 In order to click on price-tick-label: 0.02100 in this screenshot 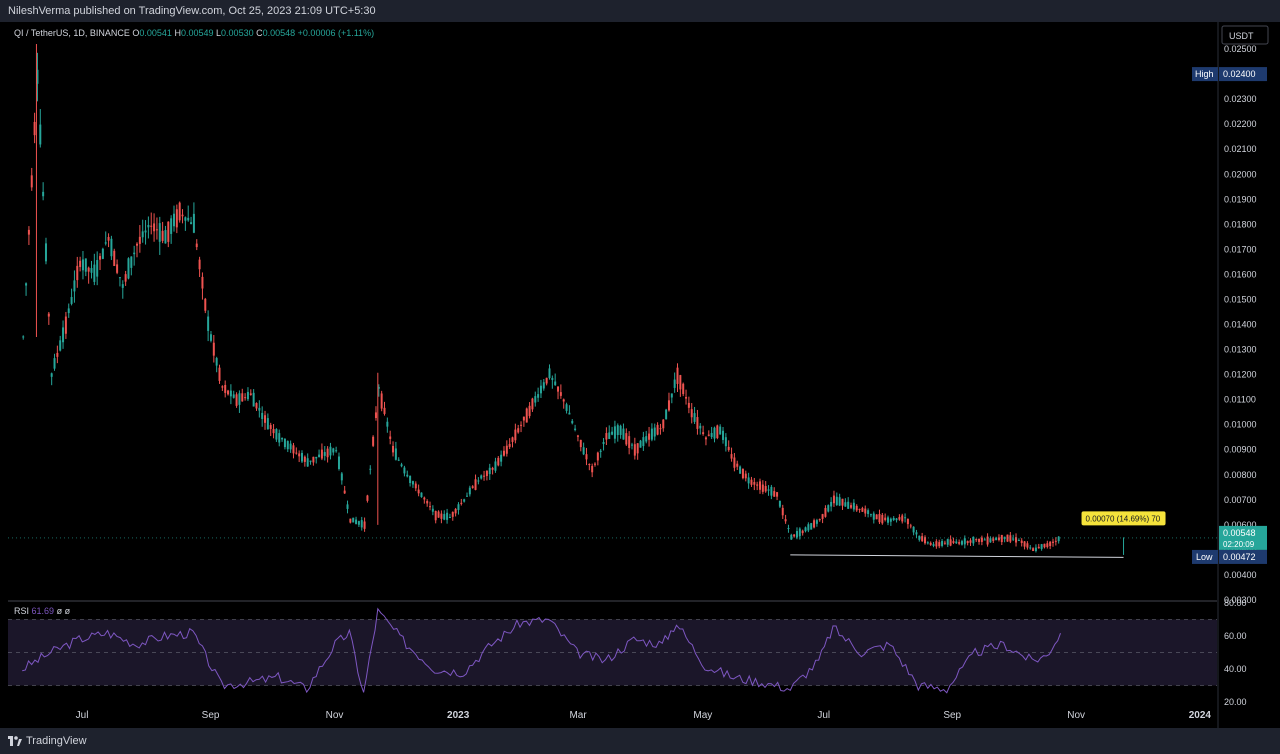, I will do `click(1240, 149)`.